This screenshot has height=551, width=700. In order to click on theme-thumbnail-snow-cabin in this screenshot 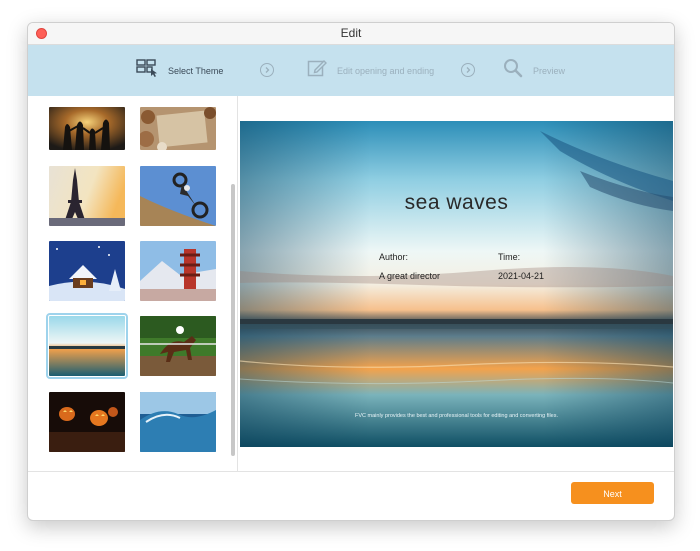, I will do `click(87, 271)`.